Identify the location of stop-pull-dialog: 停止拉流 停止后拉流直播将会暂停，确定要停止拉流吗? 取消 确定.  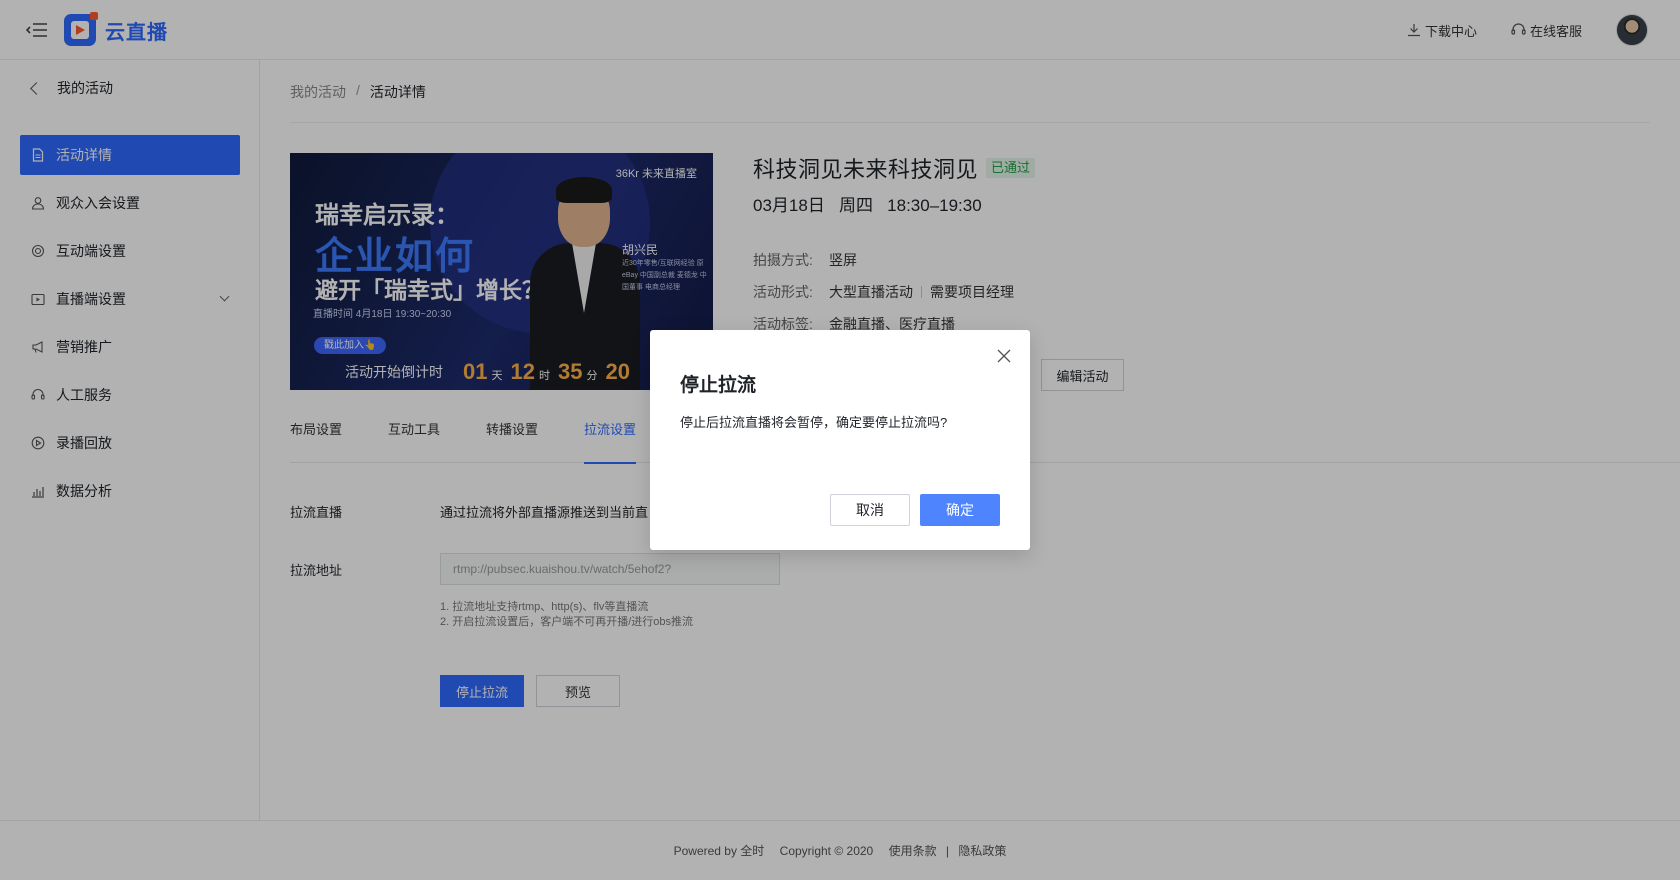
(840, 440).